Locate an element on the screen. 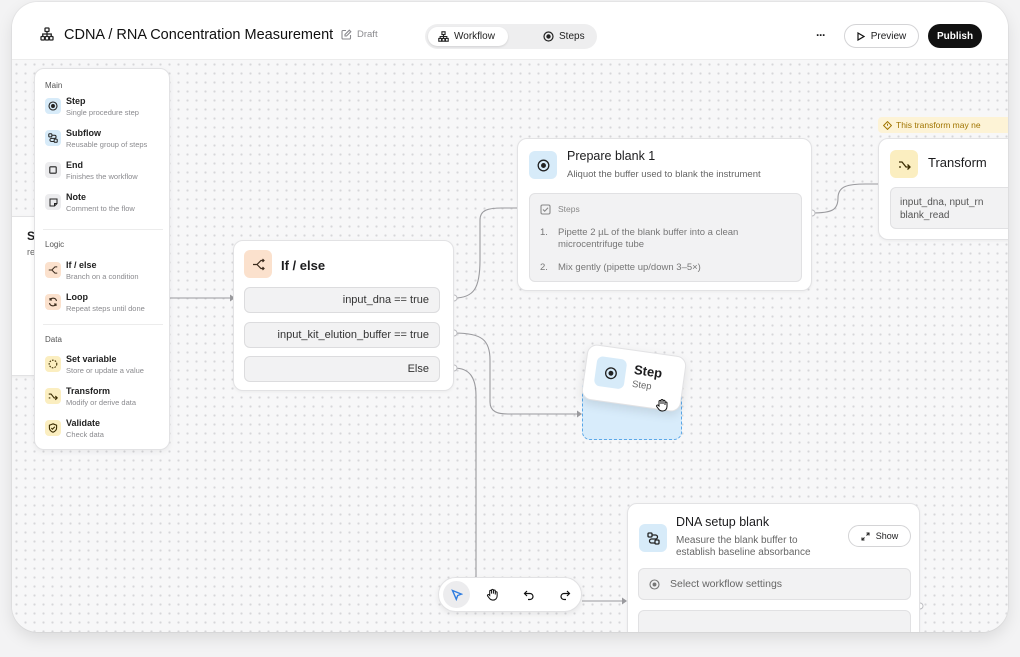  palette-item-set-variable: Set variable Store or update a value is located at coordinates (105, 366).